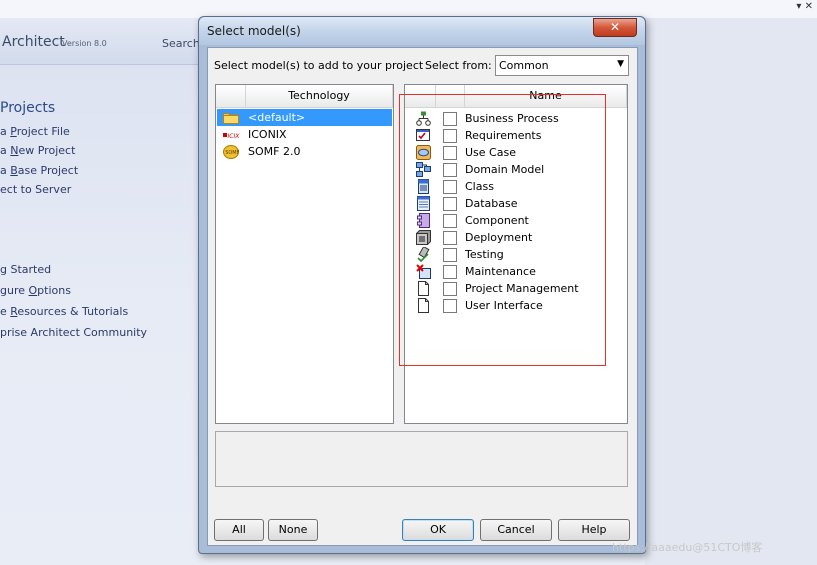 This screenshot has width=817, height=565. I want to click on technology-item: <default>, so click(304, 117).